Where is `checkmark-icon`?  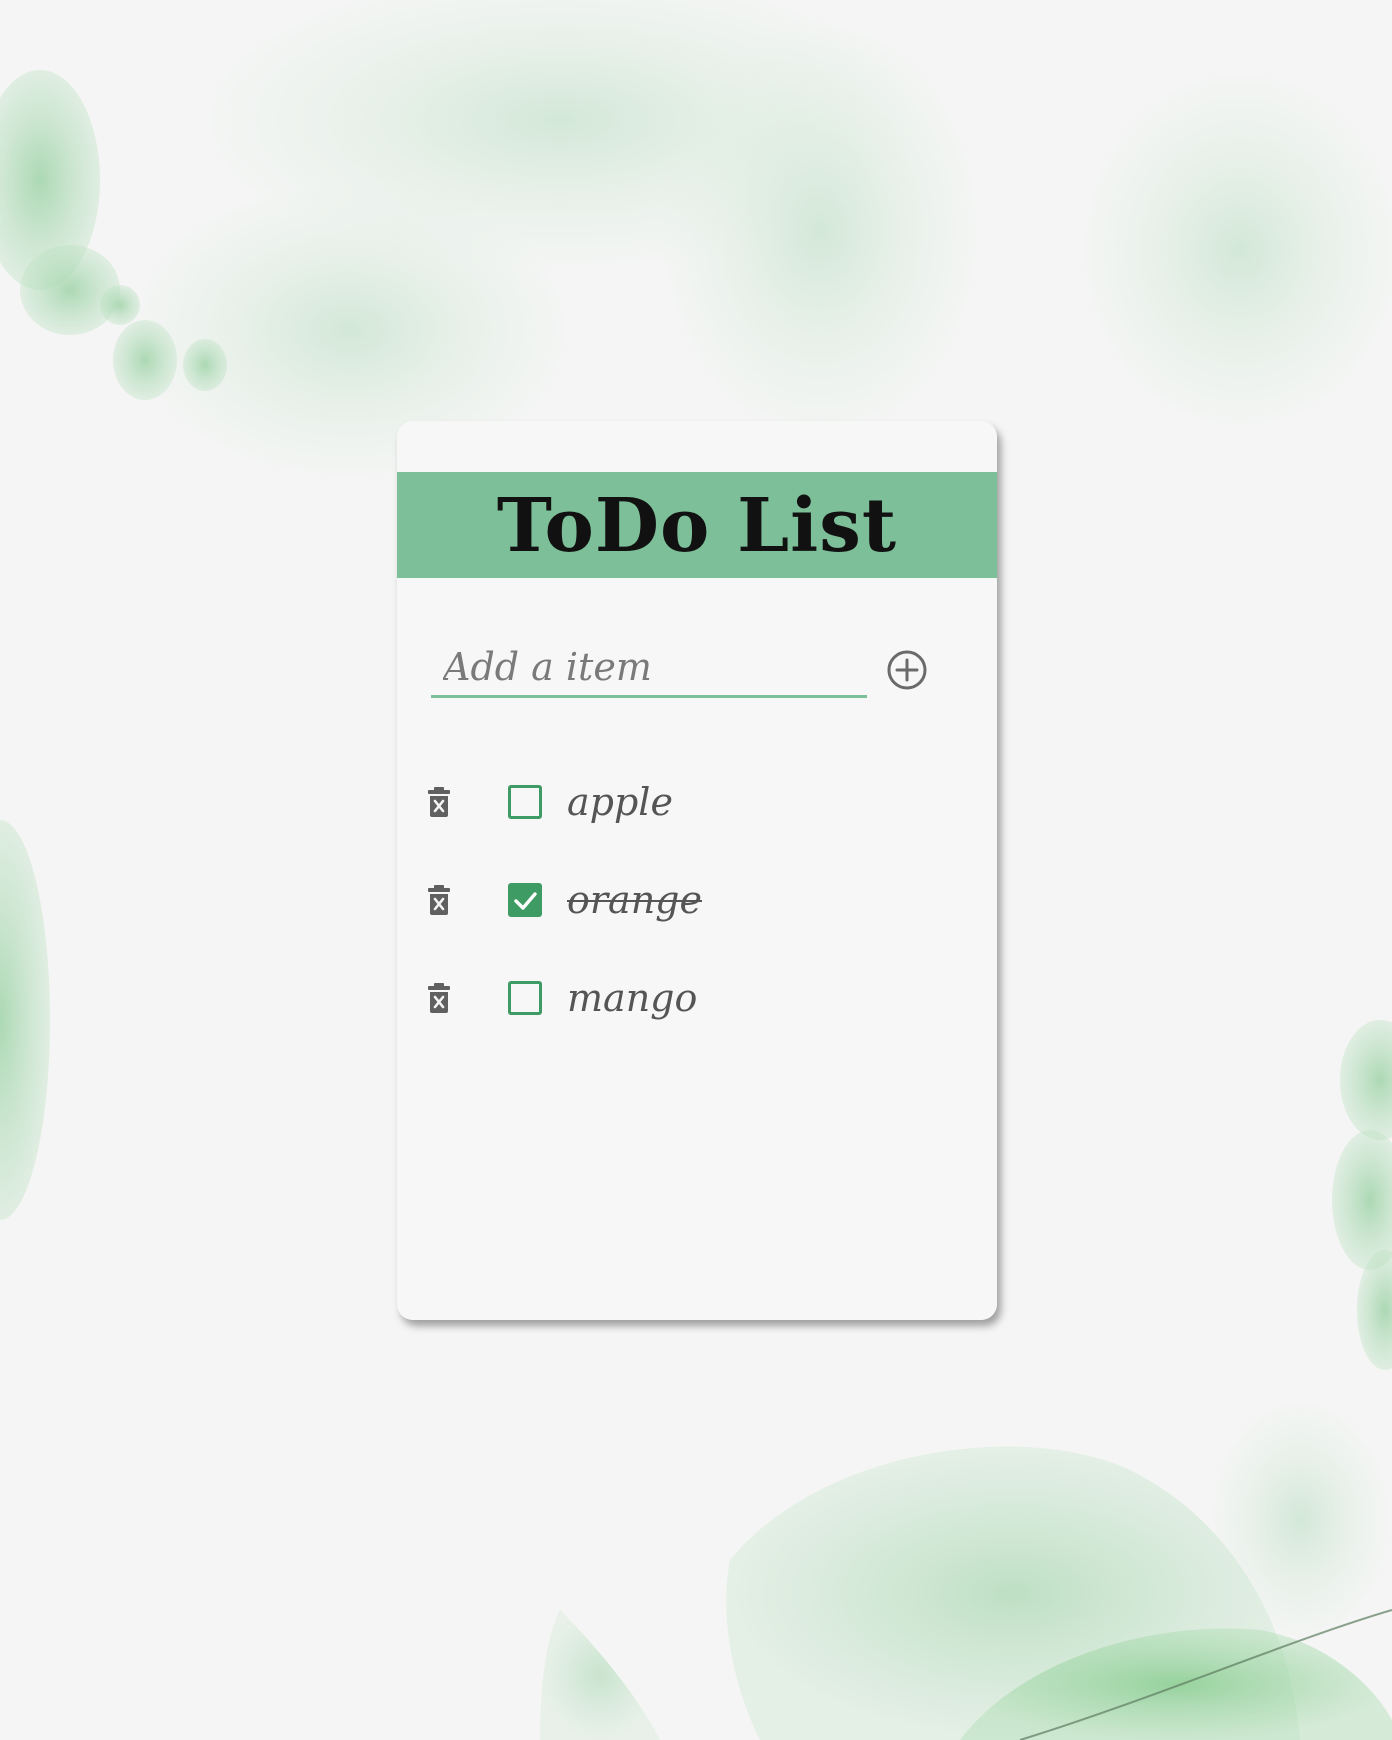
checkmark-icon is located at coordinates (525, 901).